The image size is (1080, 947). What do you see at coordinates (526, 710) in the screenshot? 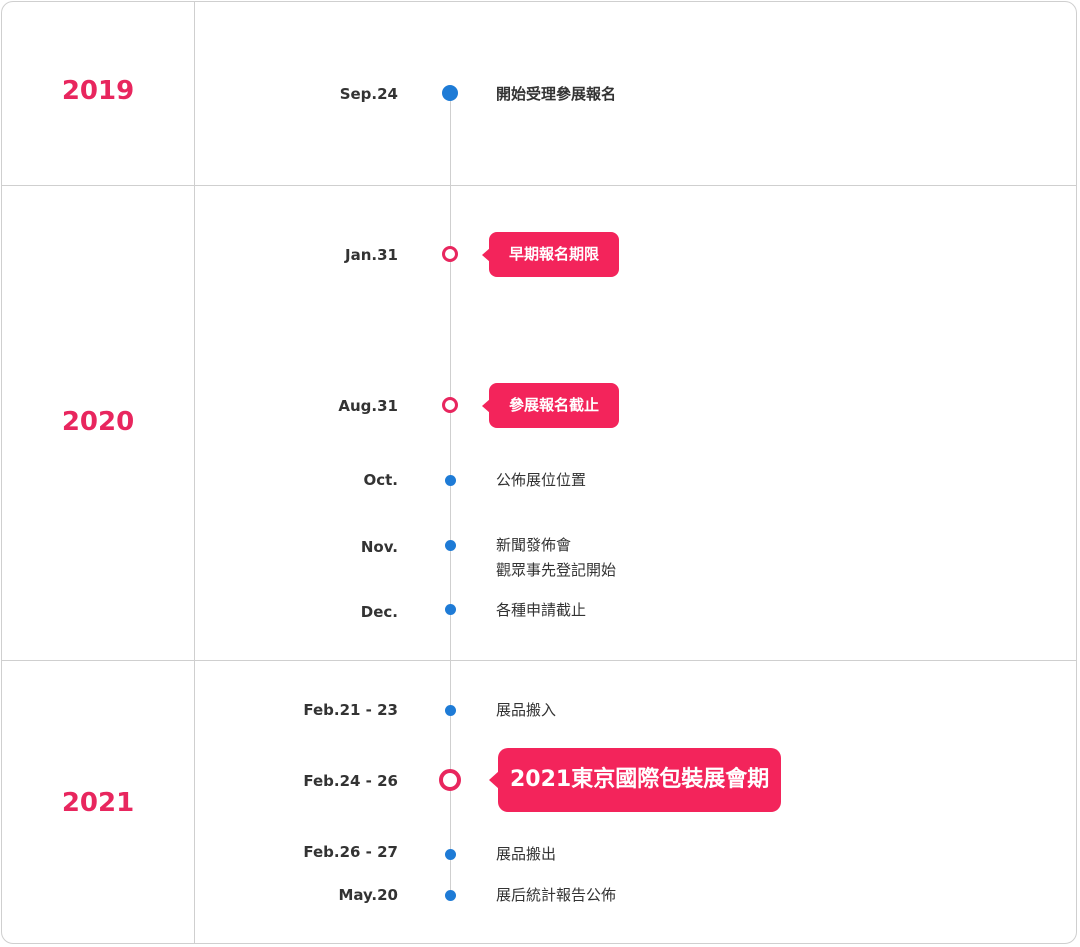
I see `event-label: 展品搬入` at bounding box center [526, 710].